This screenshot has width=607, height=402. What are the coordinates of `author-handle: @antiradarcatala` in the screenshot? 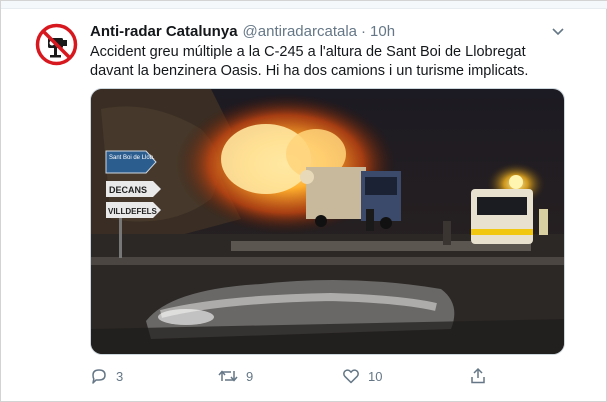 It's located at (300, 31).